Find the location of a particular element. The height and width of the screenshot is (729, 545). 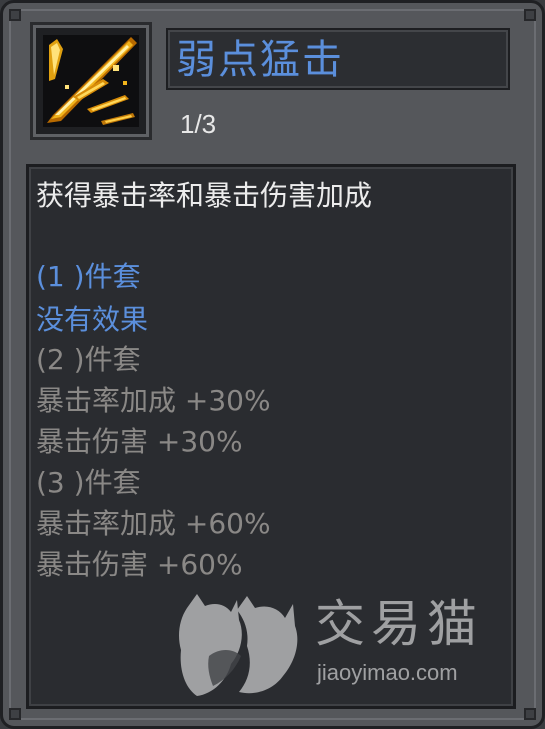

watermark: 交易猫 jiaoyimao.com is located at coordinates (335, 645).